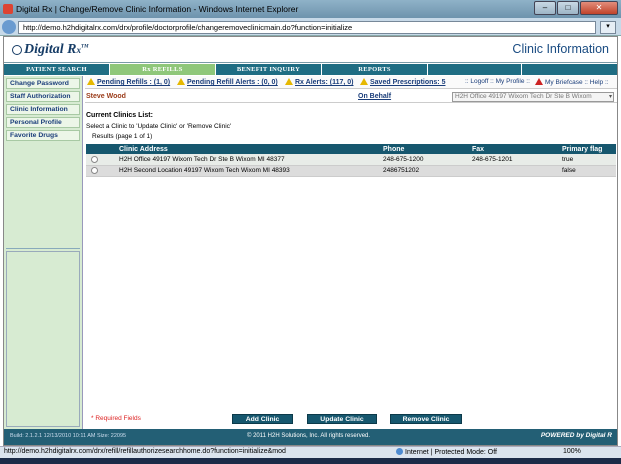 The width and height of the screenshot is (621, 464). Describe the element at coordinates (375, 69) in the screenshot. I see `tab-reports: REPORTS` at that location.